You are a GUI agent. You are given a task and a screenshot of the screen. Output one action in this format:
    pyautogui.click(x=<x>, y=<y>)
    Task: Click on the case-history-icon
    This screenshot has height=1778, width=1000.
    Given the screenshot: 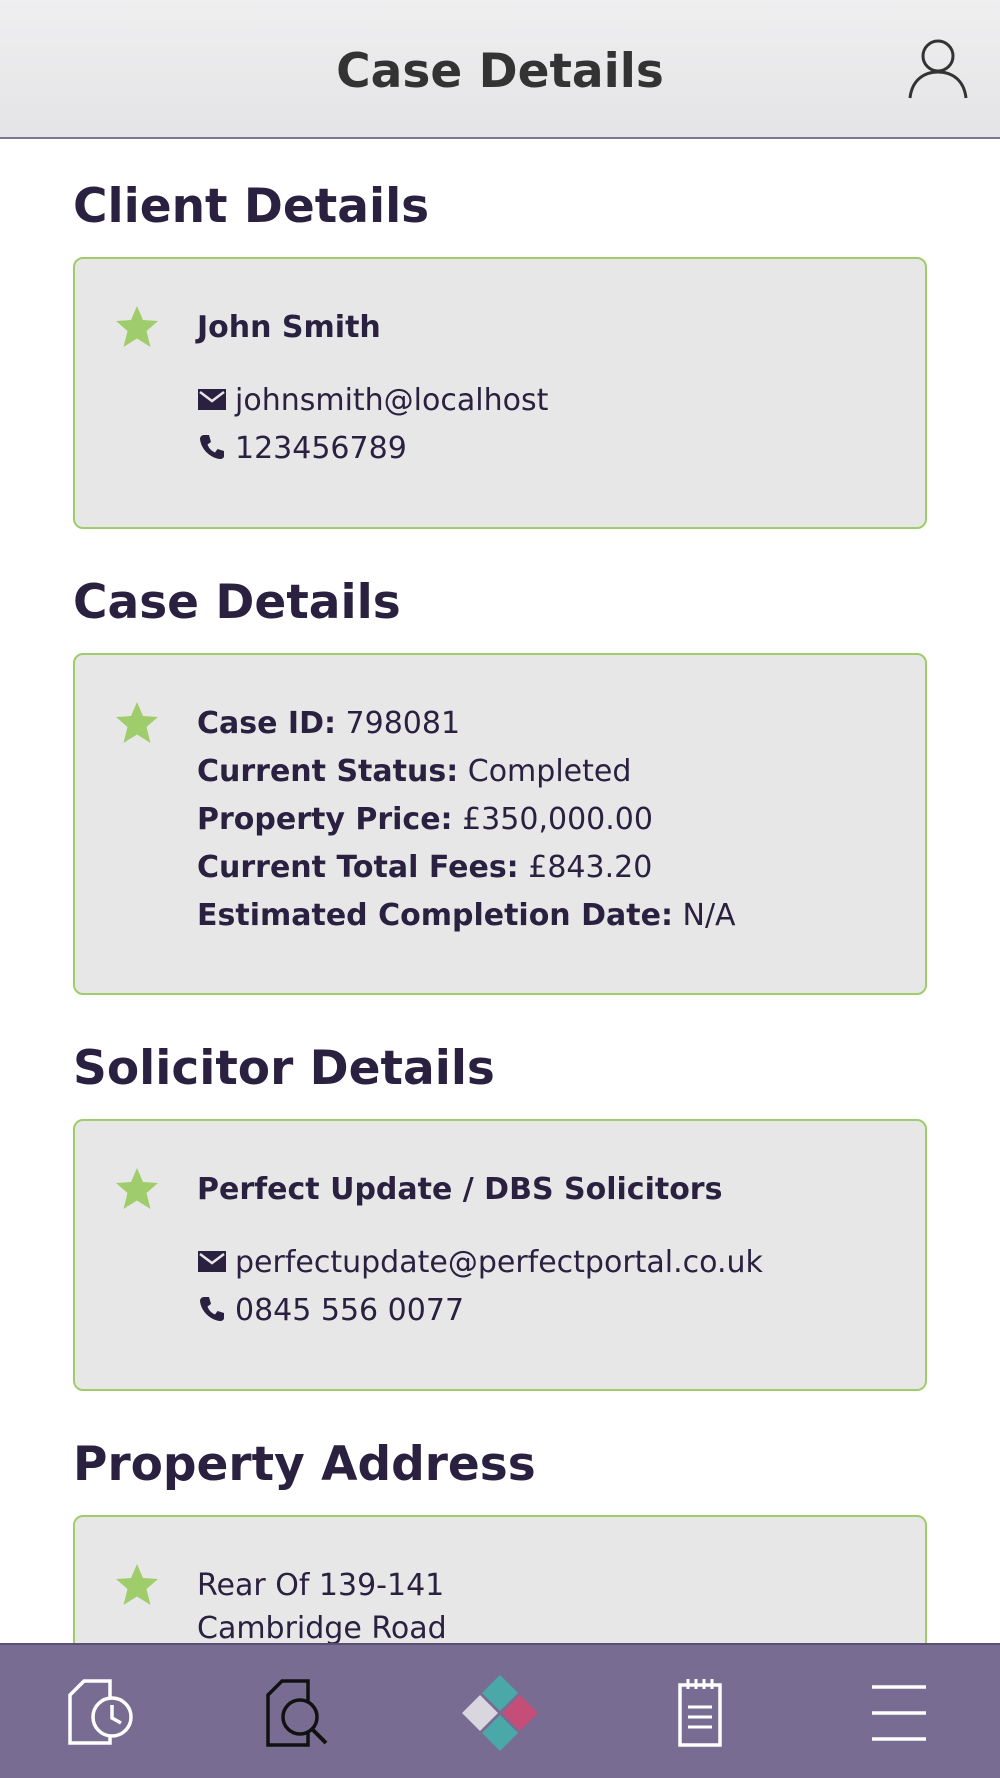 What is the action you would take?
    pyautogui.click(x=100, y=1712)
    